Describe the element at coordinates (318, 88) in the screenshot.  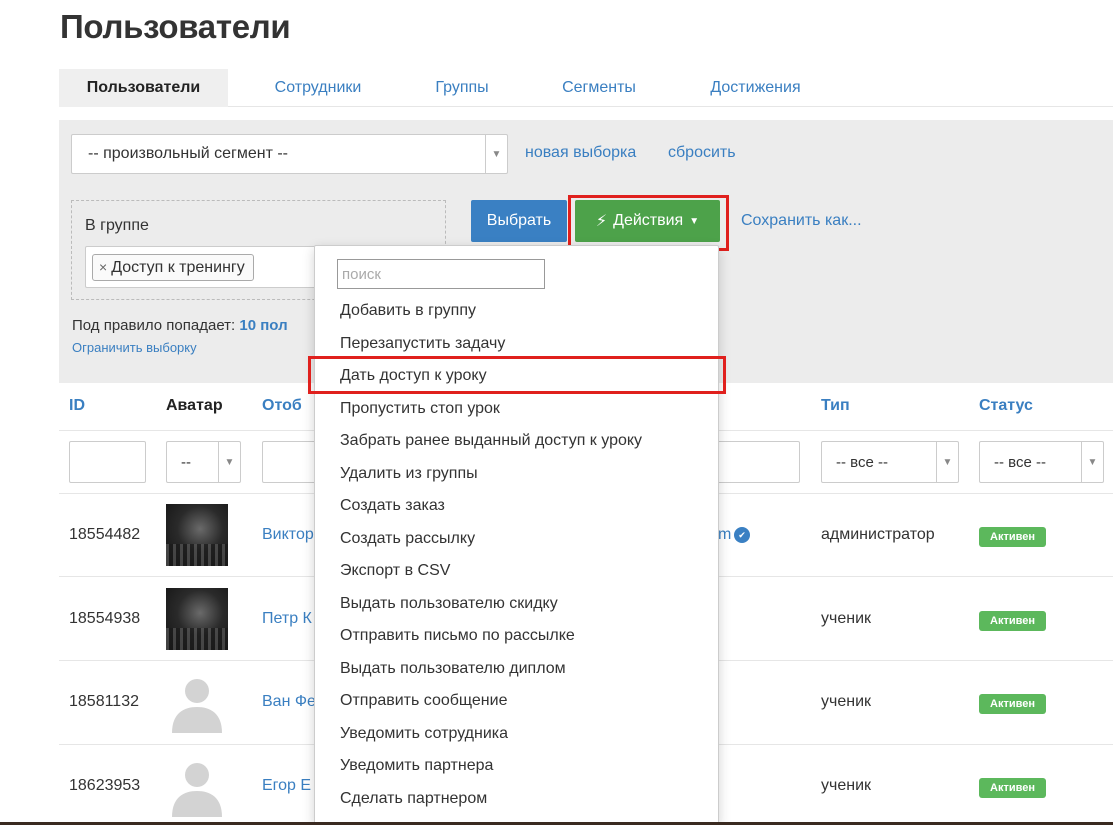
I see `tab-staff: Сотрудники` at that location.